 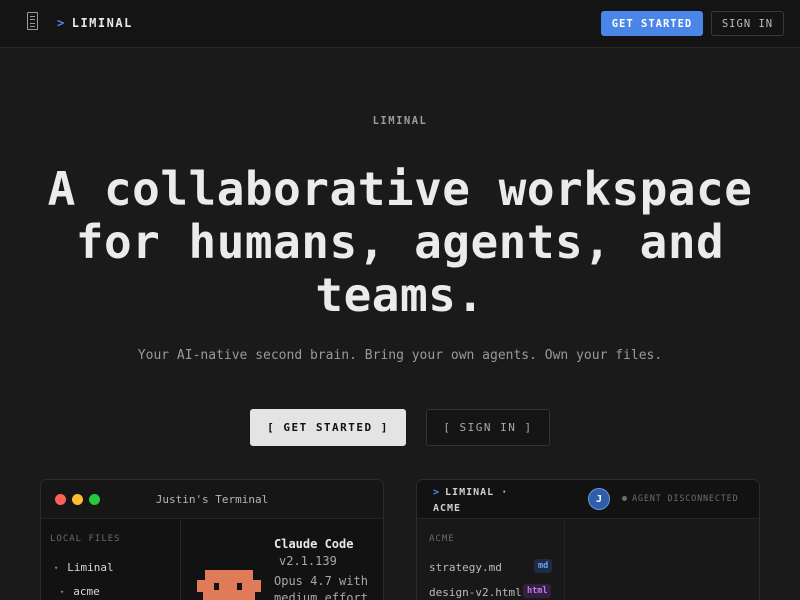 What do you see at coordinates (624, 498) in the screenshot?
I see `status-dot-icon` at bounding box center [624, 498].